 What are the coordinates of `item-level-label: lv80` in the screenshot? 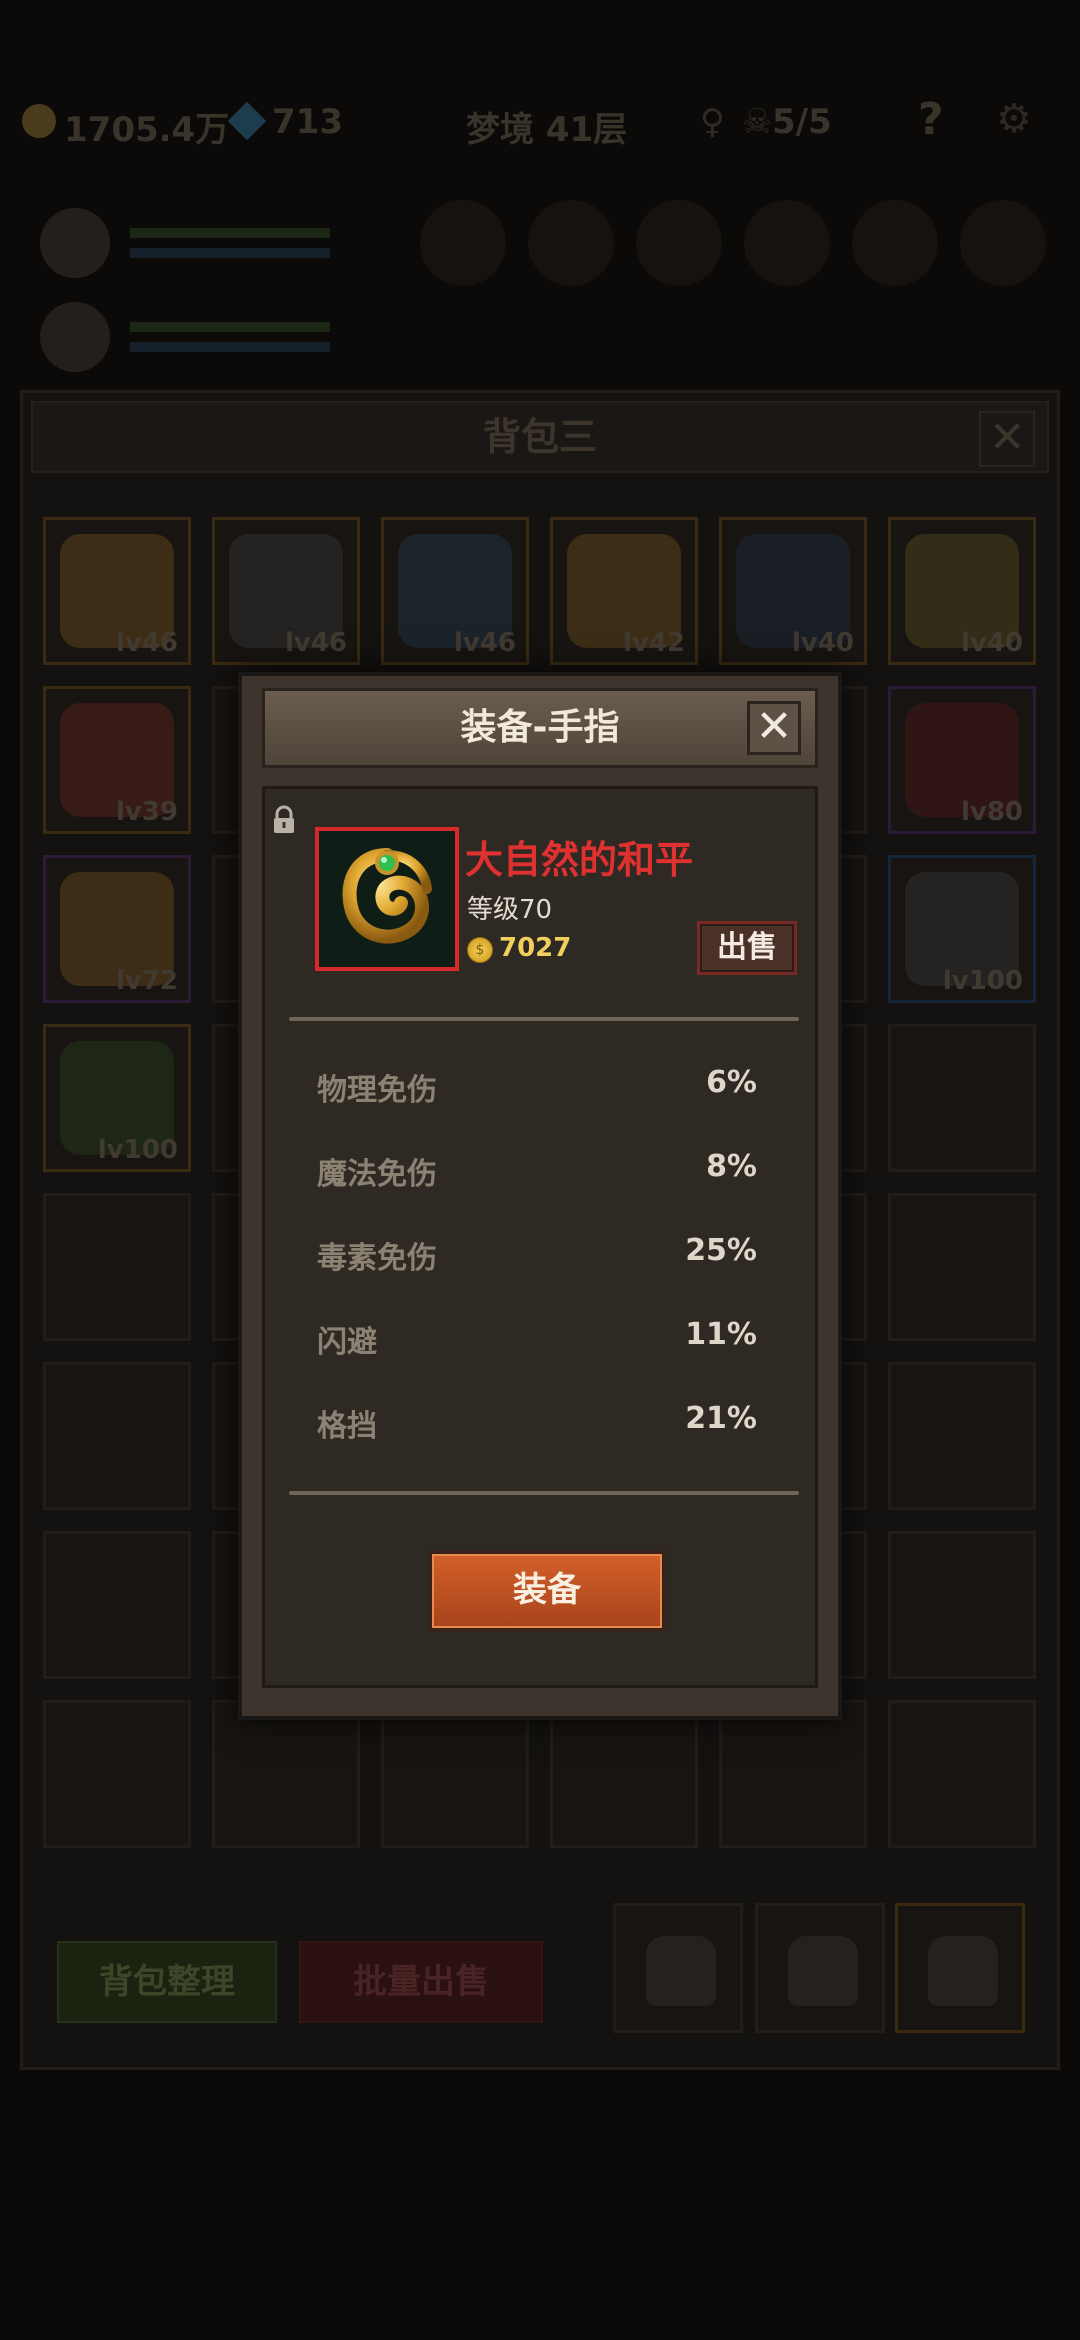 It's located at (991, 812).